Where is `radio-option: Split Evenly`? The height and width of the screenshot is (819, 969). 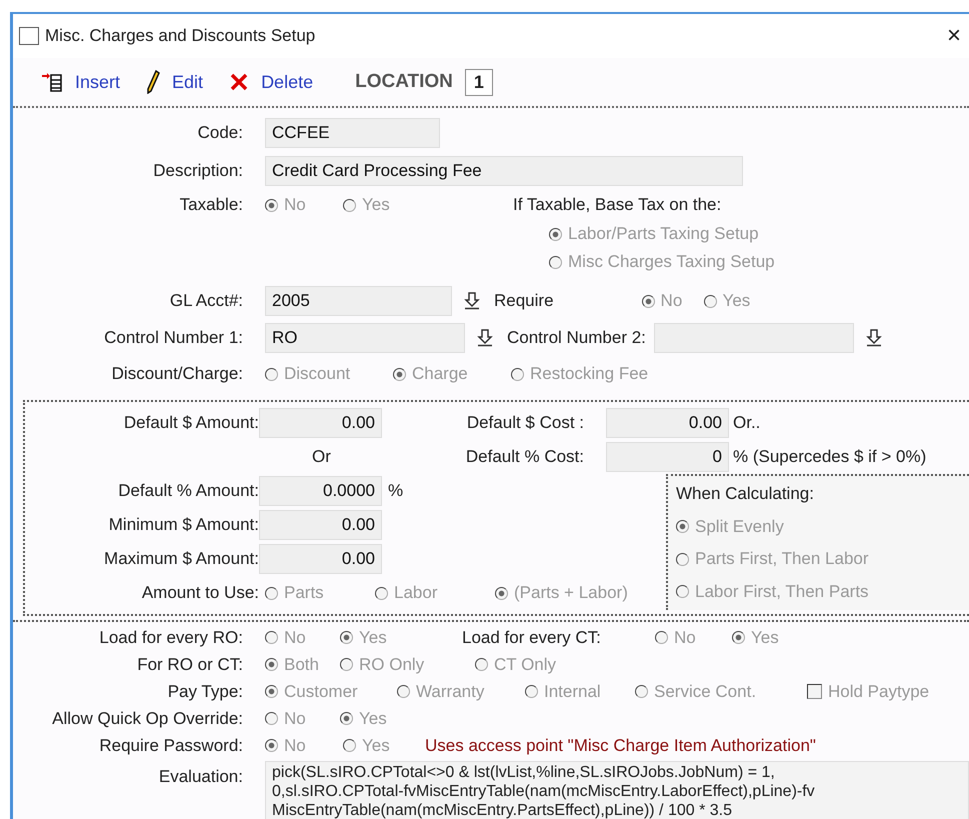
radio-option: Split Evenly is located at coordinates (818, 526).